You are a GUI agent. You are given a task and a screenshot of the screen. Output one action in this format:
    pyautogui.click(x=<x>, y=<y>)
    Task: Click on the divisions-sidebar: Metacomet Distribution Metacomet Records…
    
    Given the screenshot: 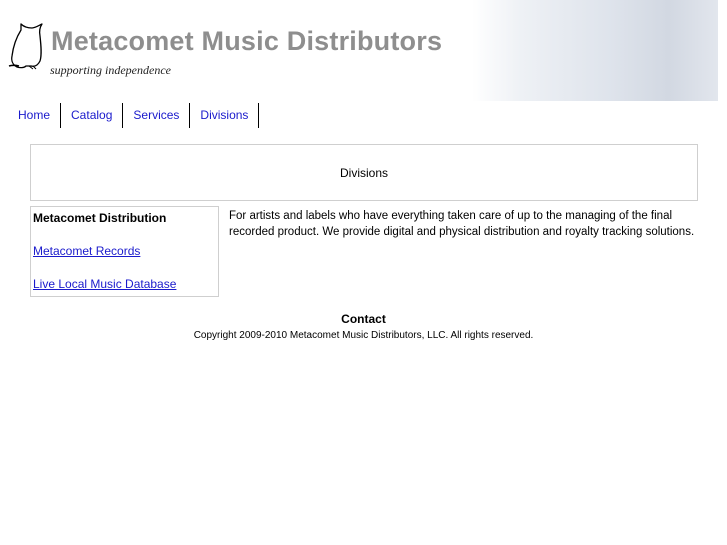 What is the action you would take?
    pyautogui.click(x=124, y=251)
    